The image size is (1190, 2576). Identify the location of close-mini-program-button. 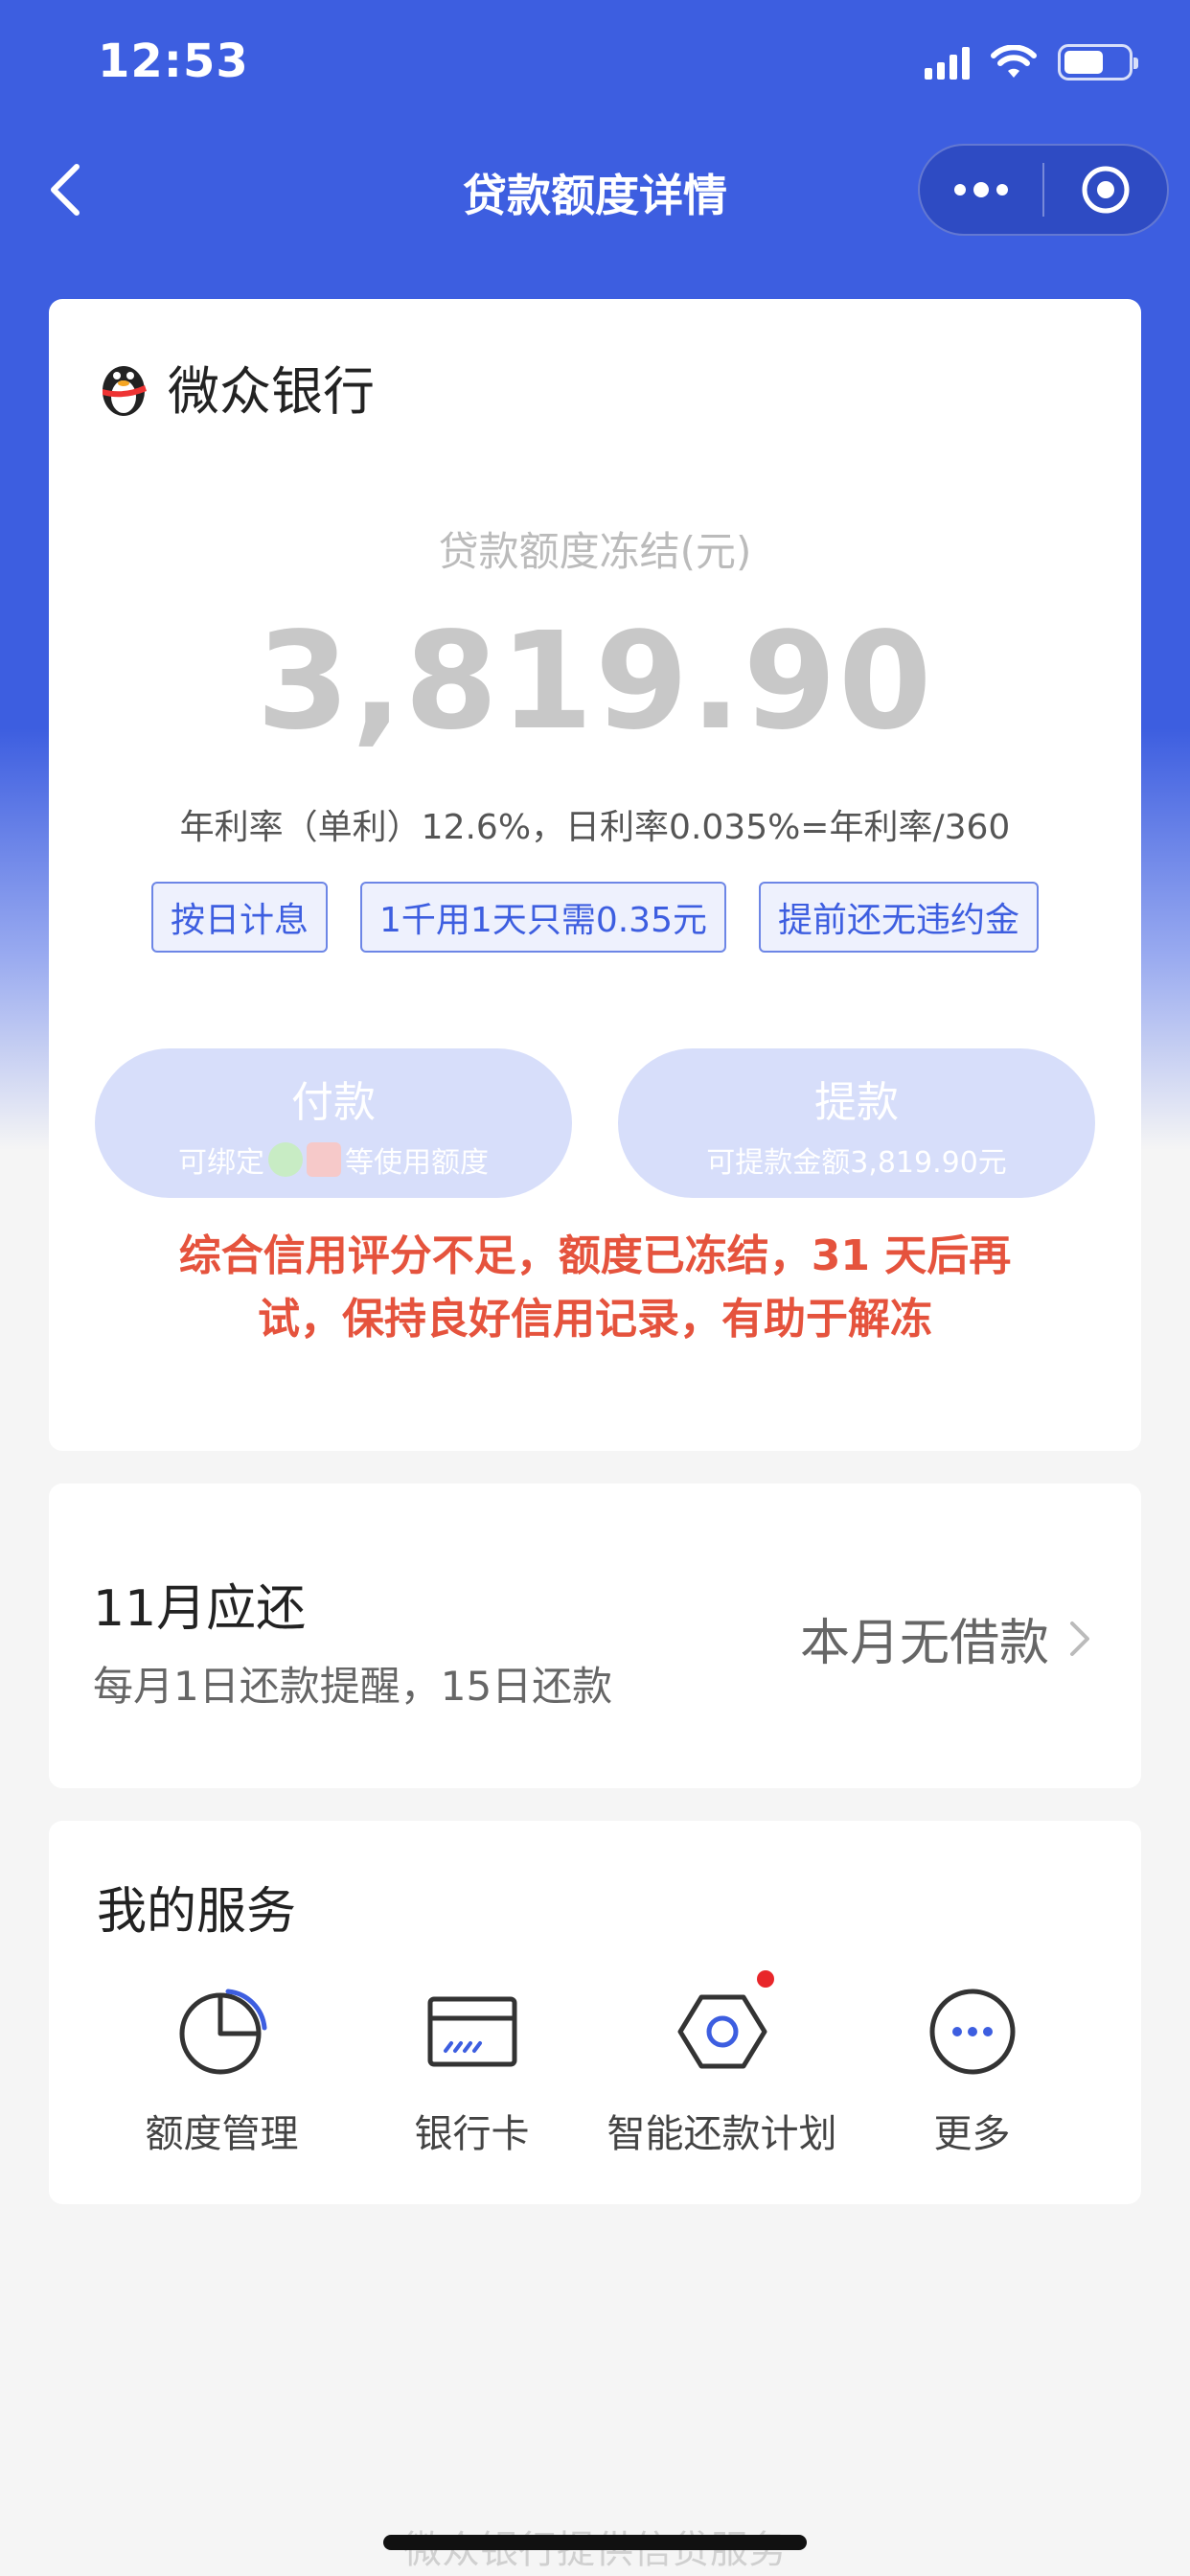
(1105, 190).